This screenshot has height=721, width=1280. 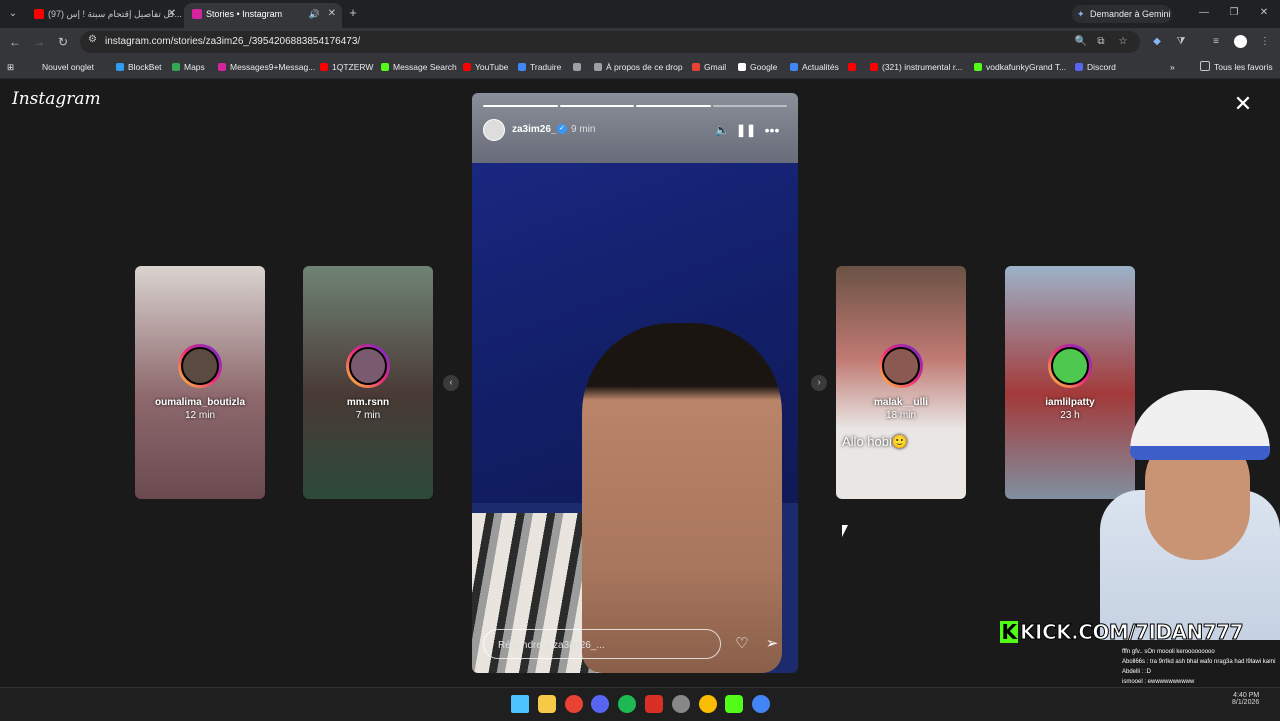 What do you see at coordinates (1009, 632) in the screenshot?
I see `kick-logo-icon: K` at bounding box center [1009, 632].